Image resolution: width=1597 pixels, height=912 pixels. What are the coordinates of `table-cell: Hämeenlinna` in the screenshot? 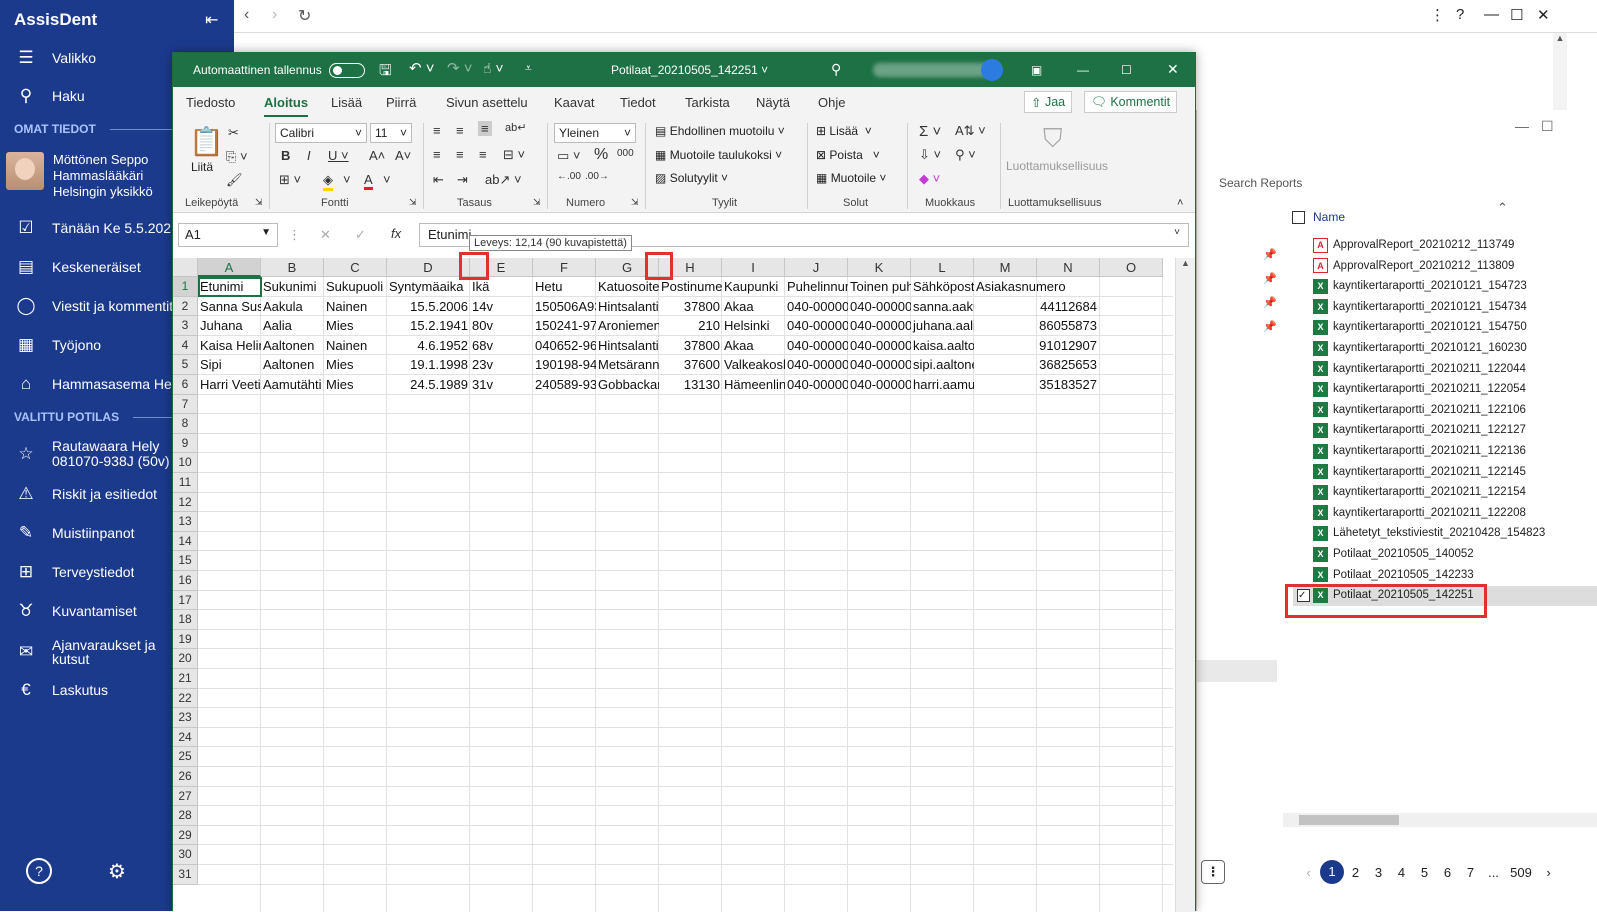 It's located at (753, 384).